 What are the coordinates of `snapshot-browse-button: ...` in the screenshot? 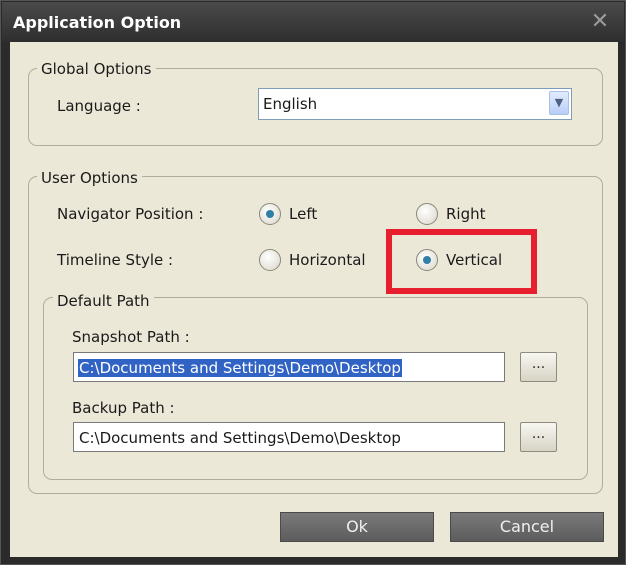 It's located at (538, 367).